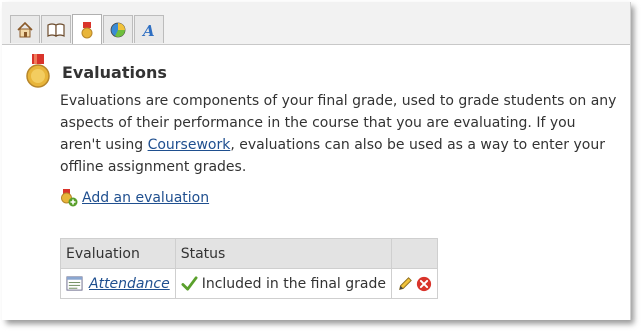  I want to click on actions-cell, so click(414, 283).